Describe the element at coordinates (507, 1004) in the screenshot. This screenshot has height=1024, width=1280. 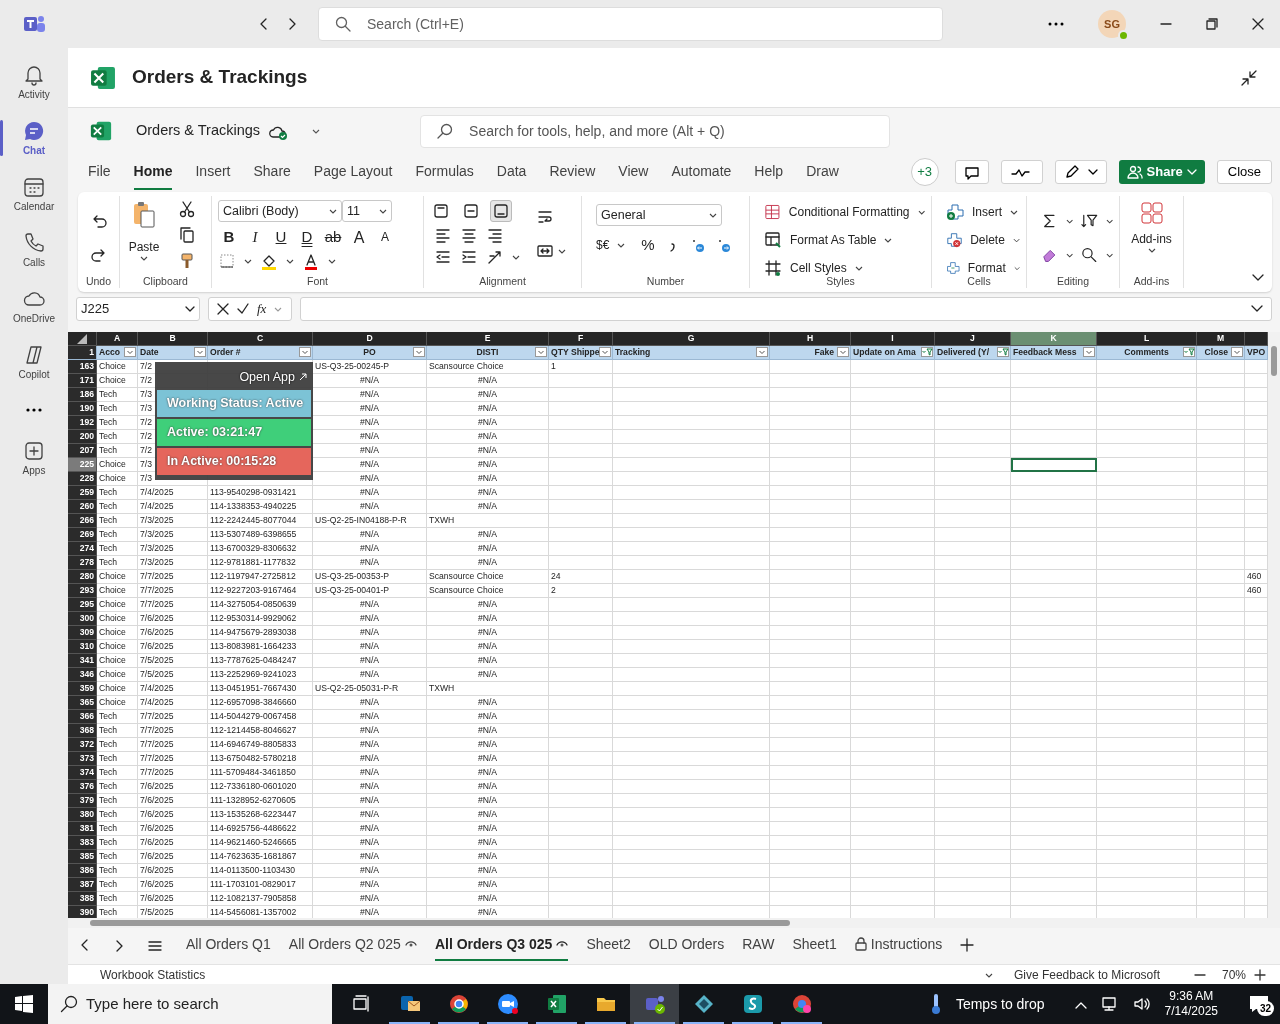
I see `video-call-icon` at that location.